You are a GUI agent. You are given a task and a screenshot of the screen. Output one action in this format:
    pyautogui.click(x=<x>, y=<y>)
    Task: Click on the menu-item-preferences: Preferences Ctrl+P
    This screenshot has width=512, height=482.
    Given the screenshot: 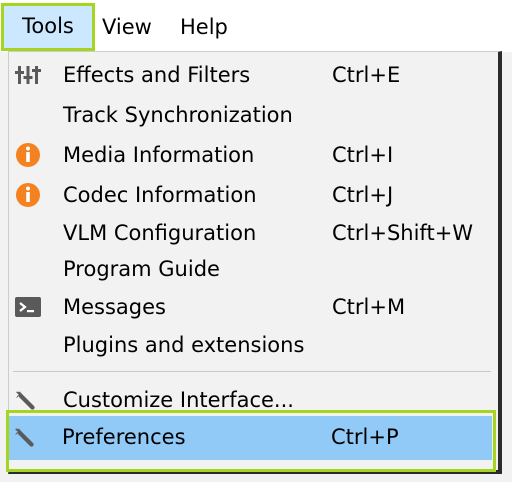 What is the action you would take?
    pyautogui.click(x=251, y=437)
    